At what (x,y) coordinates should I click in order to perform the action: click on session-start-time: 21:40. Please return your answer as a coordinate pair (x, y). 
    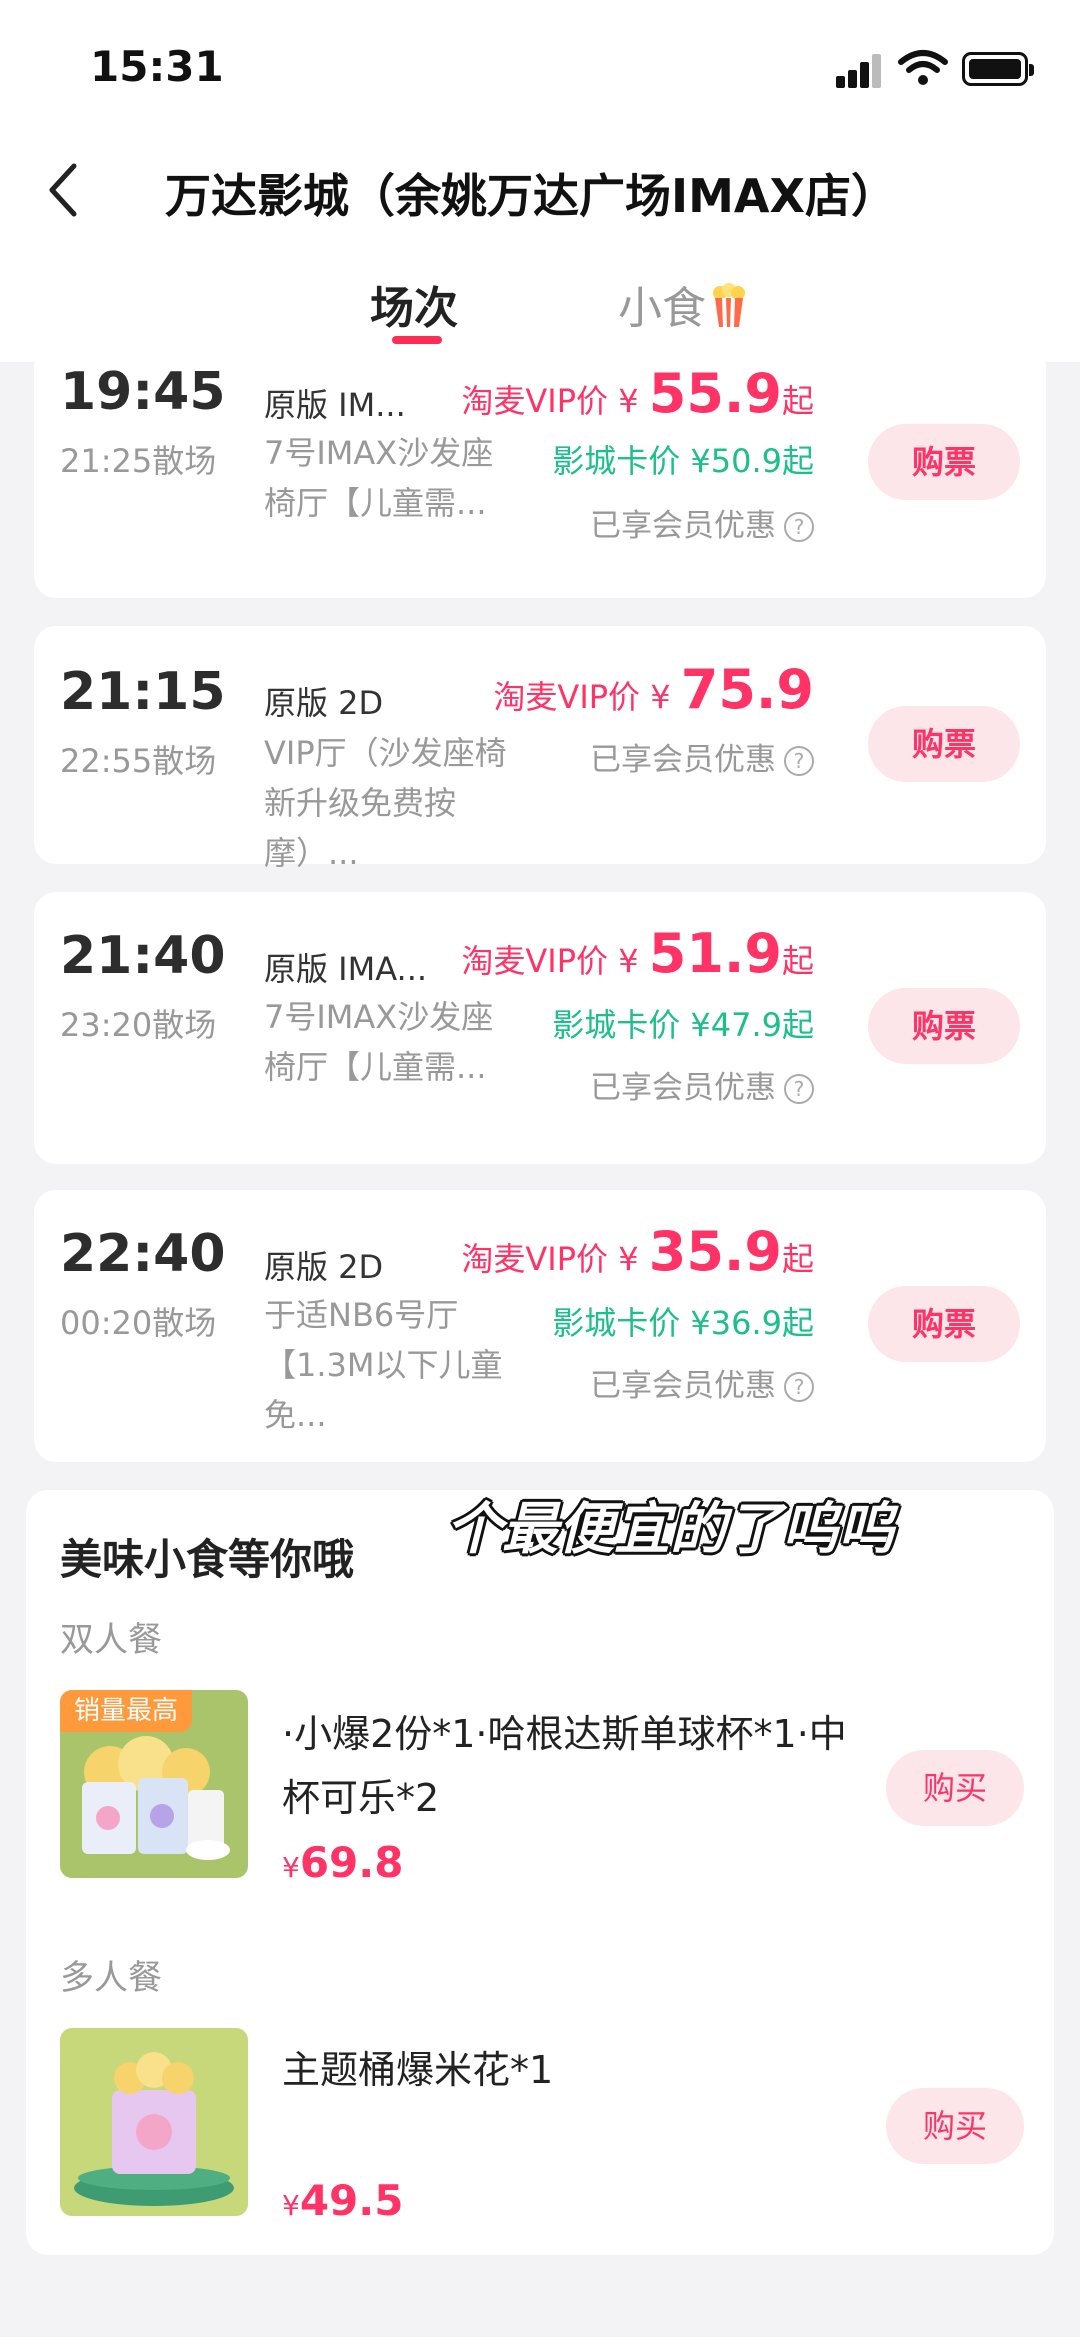
    Looking at the image, I should click on (143, 956).